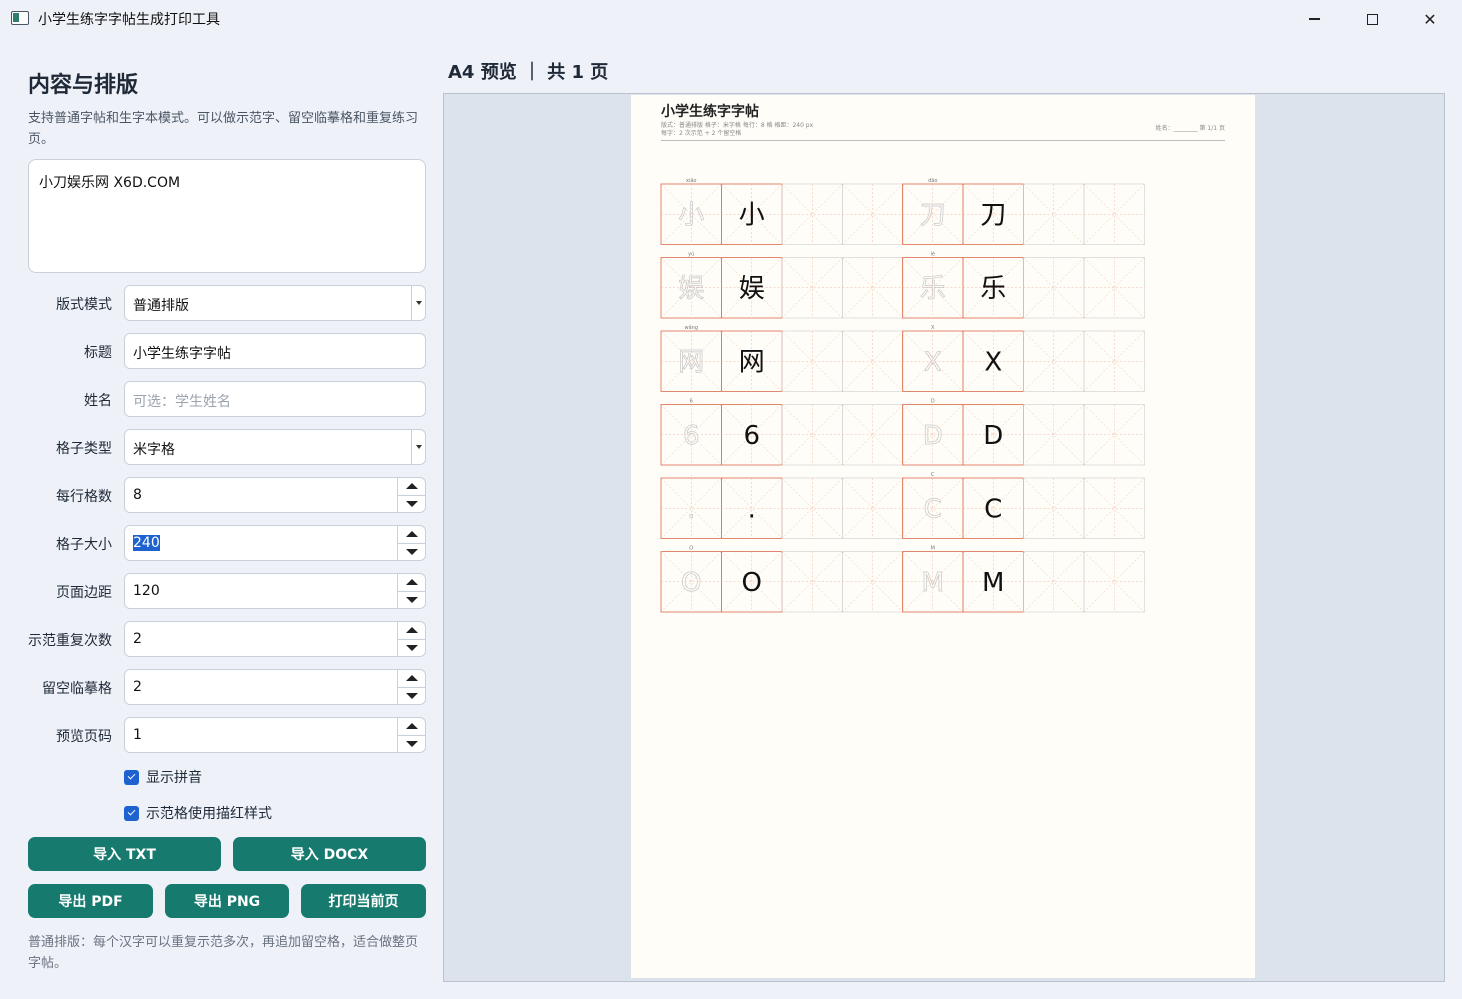  What do you see at coordinates (227, 901) in the screenshot?
I see `export-png-button: 导出 PNG` at bounding box center [227, 901].